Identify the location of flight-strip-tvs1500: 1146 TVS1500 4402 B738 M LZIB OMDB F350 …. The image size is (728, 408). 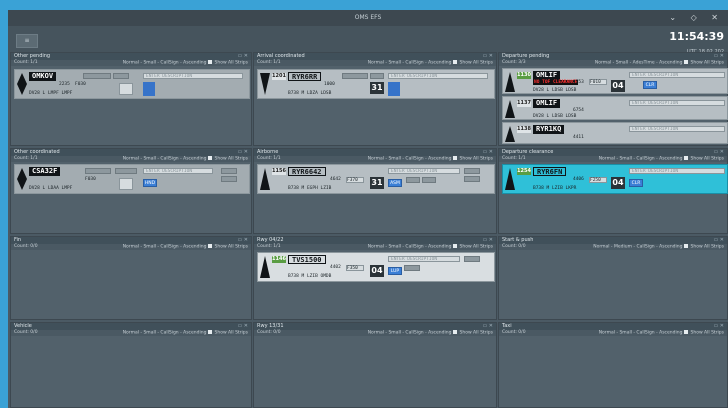
(376, 267).